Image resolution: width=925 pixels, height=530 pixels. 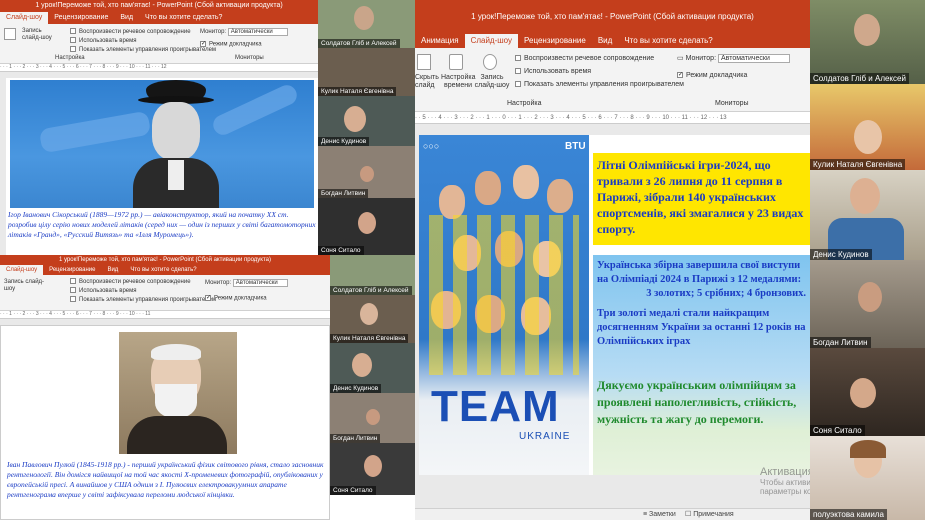 What do you see at coordinates (659, 515) in the screenshot?
I see `notes-button: ≡ Заметки` at bounding box center [659, 515].